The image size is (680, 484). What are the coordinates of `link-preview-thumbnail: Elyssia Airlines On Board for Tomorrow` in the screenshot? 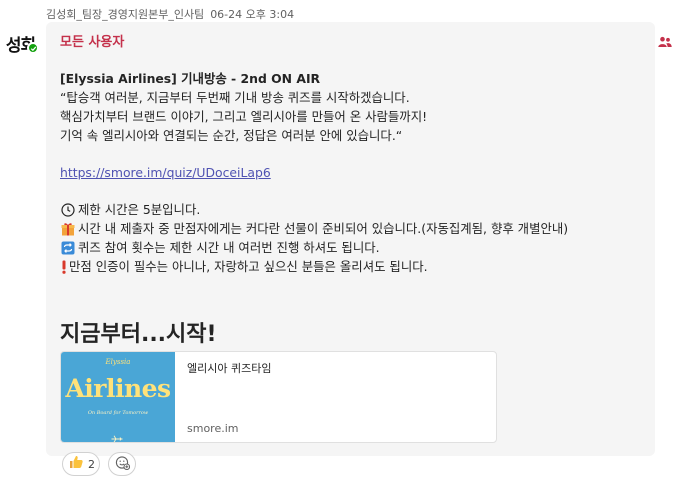 It's located at (118, 397).